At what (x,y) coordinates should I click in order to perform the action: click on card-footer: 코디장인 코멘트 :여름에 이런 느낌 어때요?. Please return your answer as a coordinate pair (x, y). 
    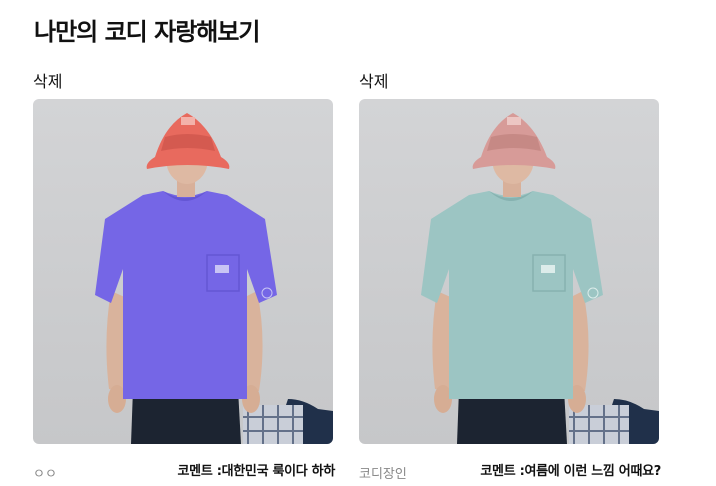
    Looking at the image, I should click on (517, 471).